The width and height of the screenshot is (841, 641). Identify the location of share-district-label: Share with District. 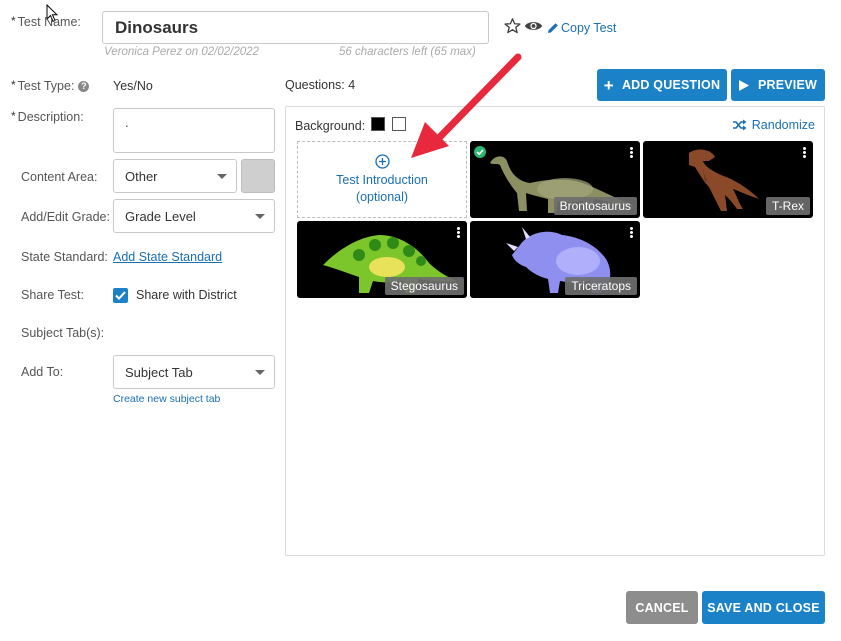
(186, 295).